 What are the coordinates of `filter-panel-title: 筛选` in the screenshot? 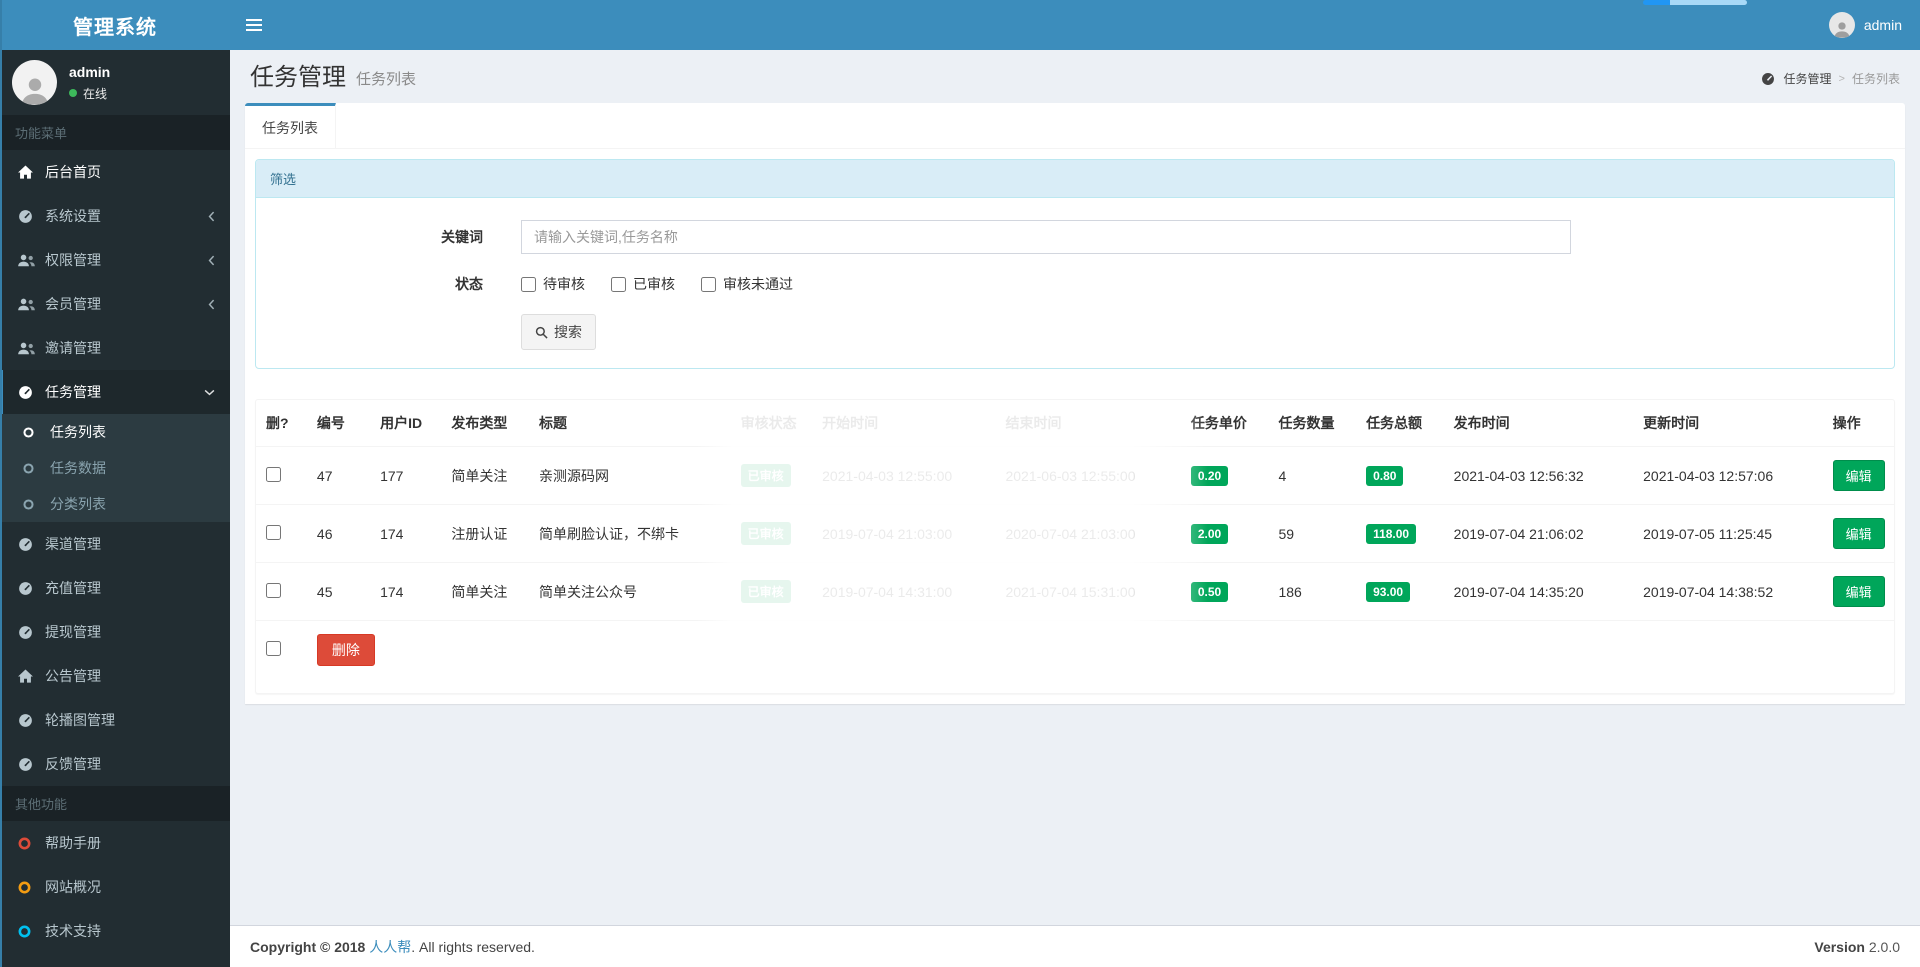 It's located at (1075, 179).